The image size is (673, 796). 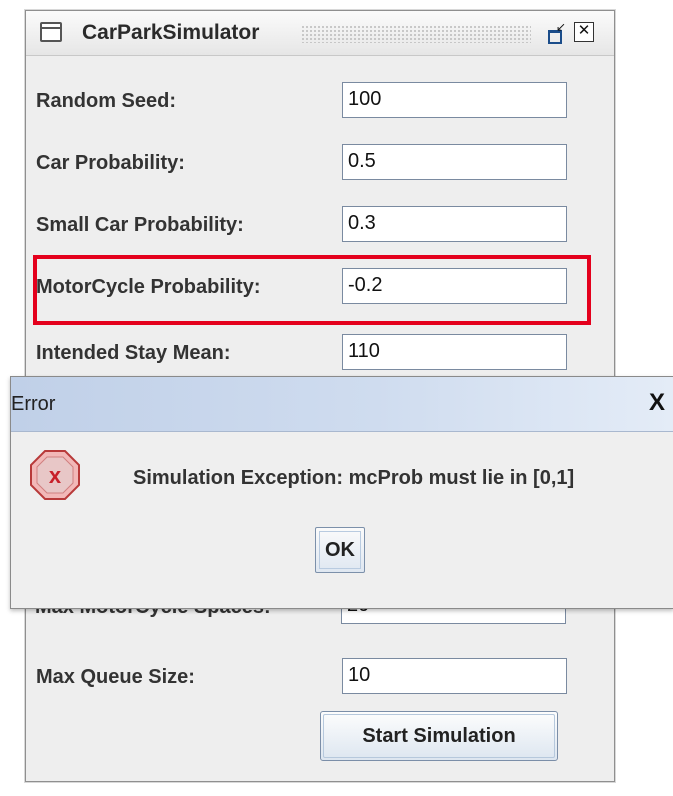 I want to click on error-dialog-titlebar: Error X, so click(x=342, y=404).